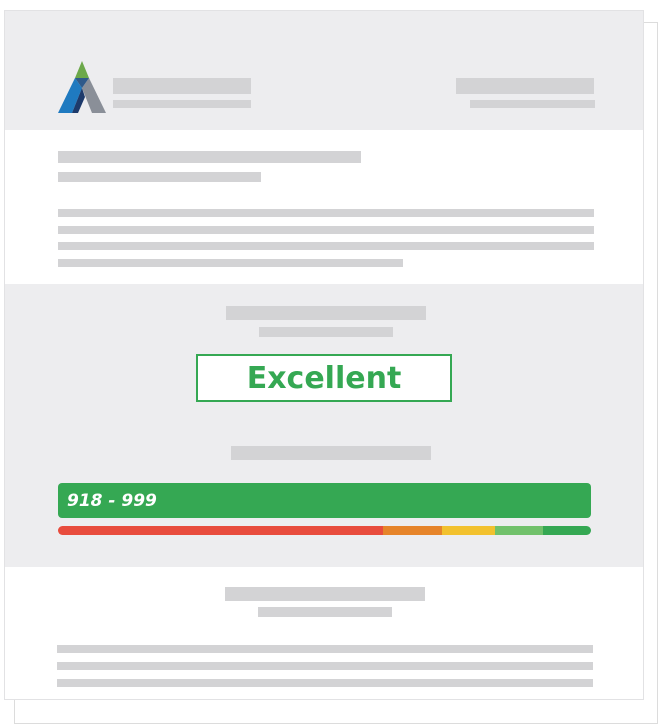  I want to click on company-name-placeholder, so click(182, 86).